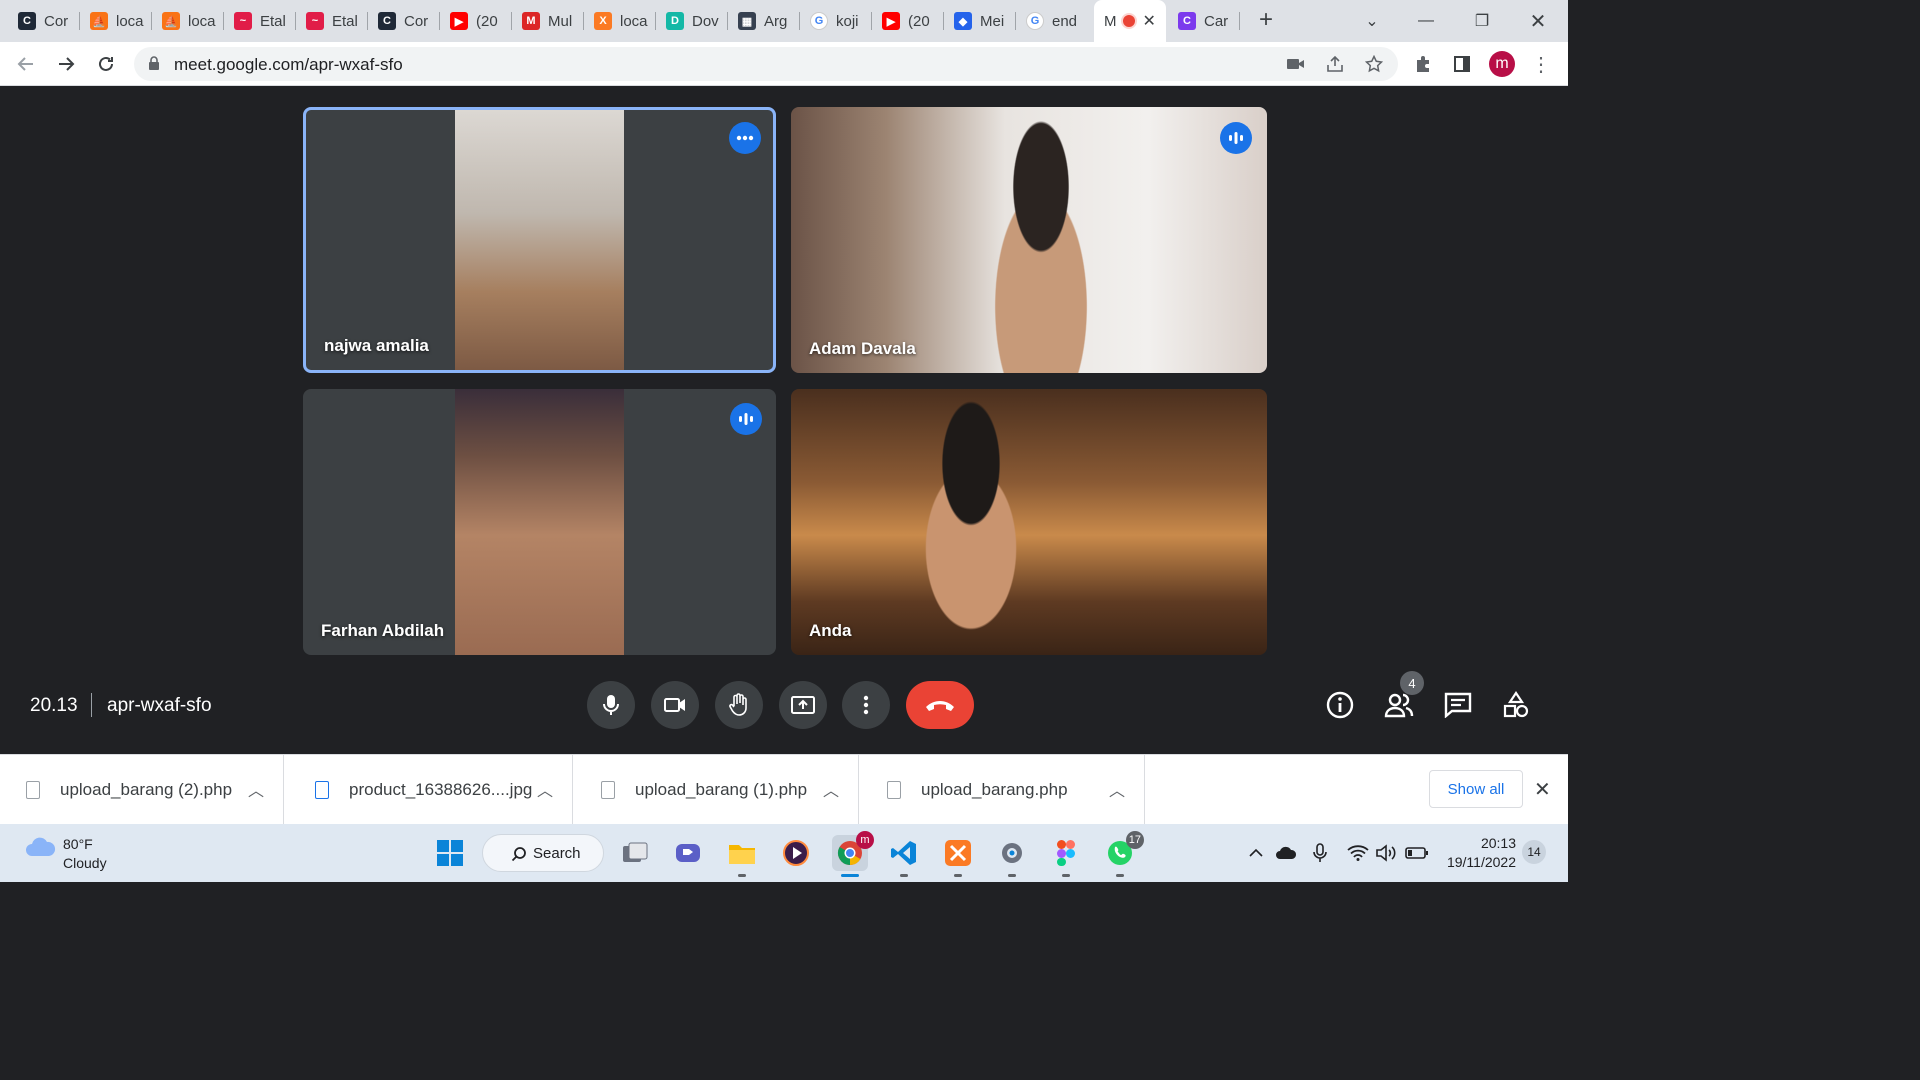  Describe the element at coordinates (146, 789) in the screenshot. I see `download-filename: upload_barang (2).php` at that location.